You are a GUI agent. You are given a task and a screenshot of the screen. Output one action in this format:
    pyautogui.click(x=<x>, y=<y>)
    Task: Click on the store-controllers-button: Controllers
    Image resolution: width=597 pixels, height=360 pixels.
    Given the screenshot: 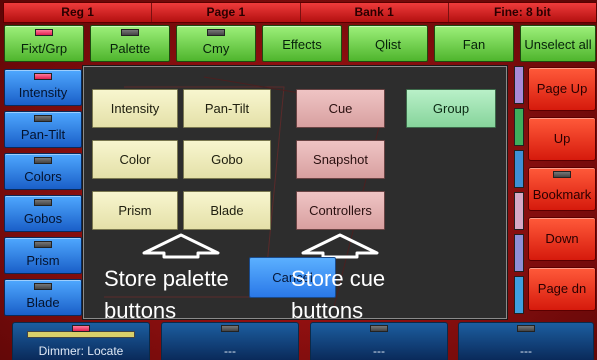 What is the action you would take?
    pyautogui.click(x=340, y=210)
    